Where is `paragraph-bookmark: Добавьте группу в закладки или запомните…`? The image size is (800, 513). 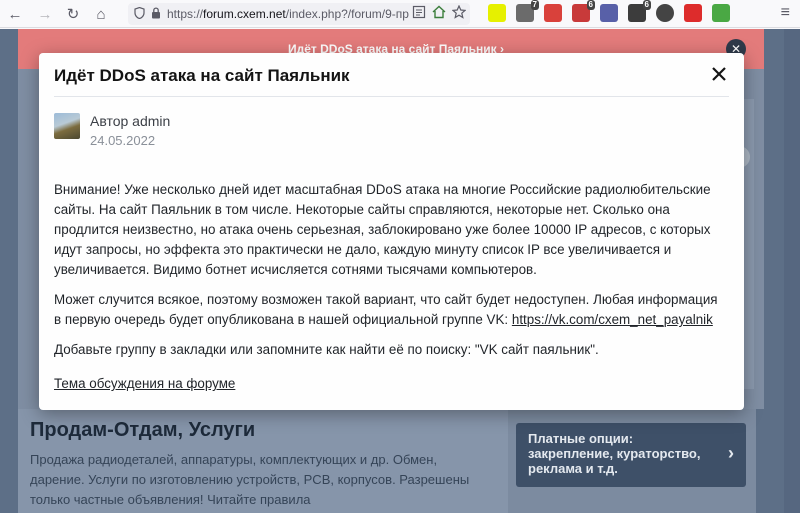
paragraph-bookmark: Добавьте группу в закладки или запомните… is located at coordinates (326, 349).